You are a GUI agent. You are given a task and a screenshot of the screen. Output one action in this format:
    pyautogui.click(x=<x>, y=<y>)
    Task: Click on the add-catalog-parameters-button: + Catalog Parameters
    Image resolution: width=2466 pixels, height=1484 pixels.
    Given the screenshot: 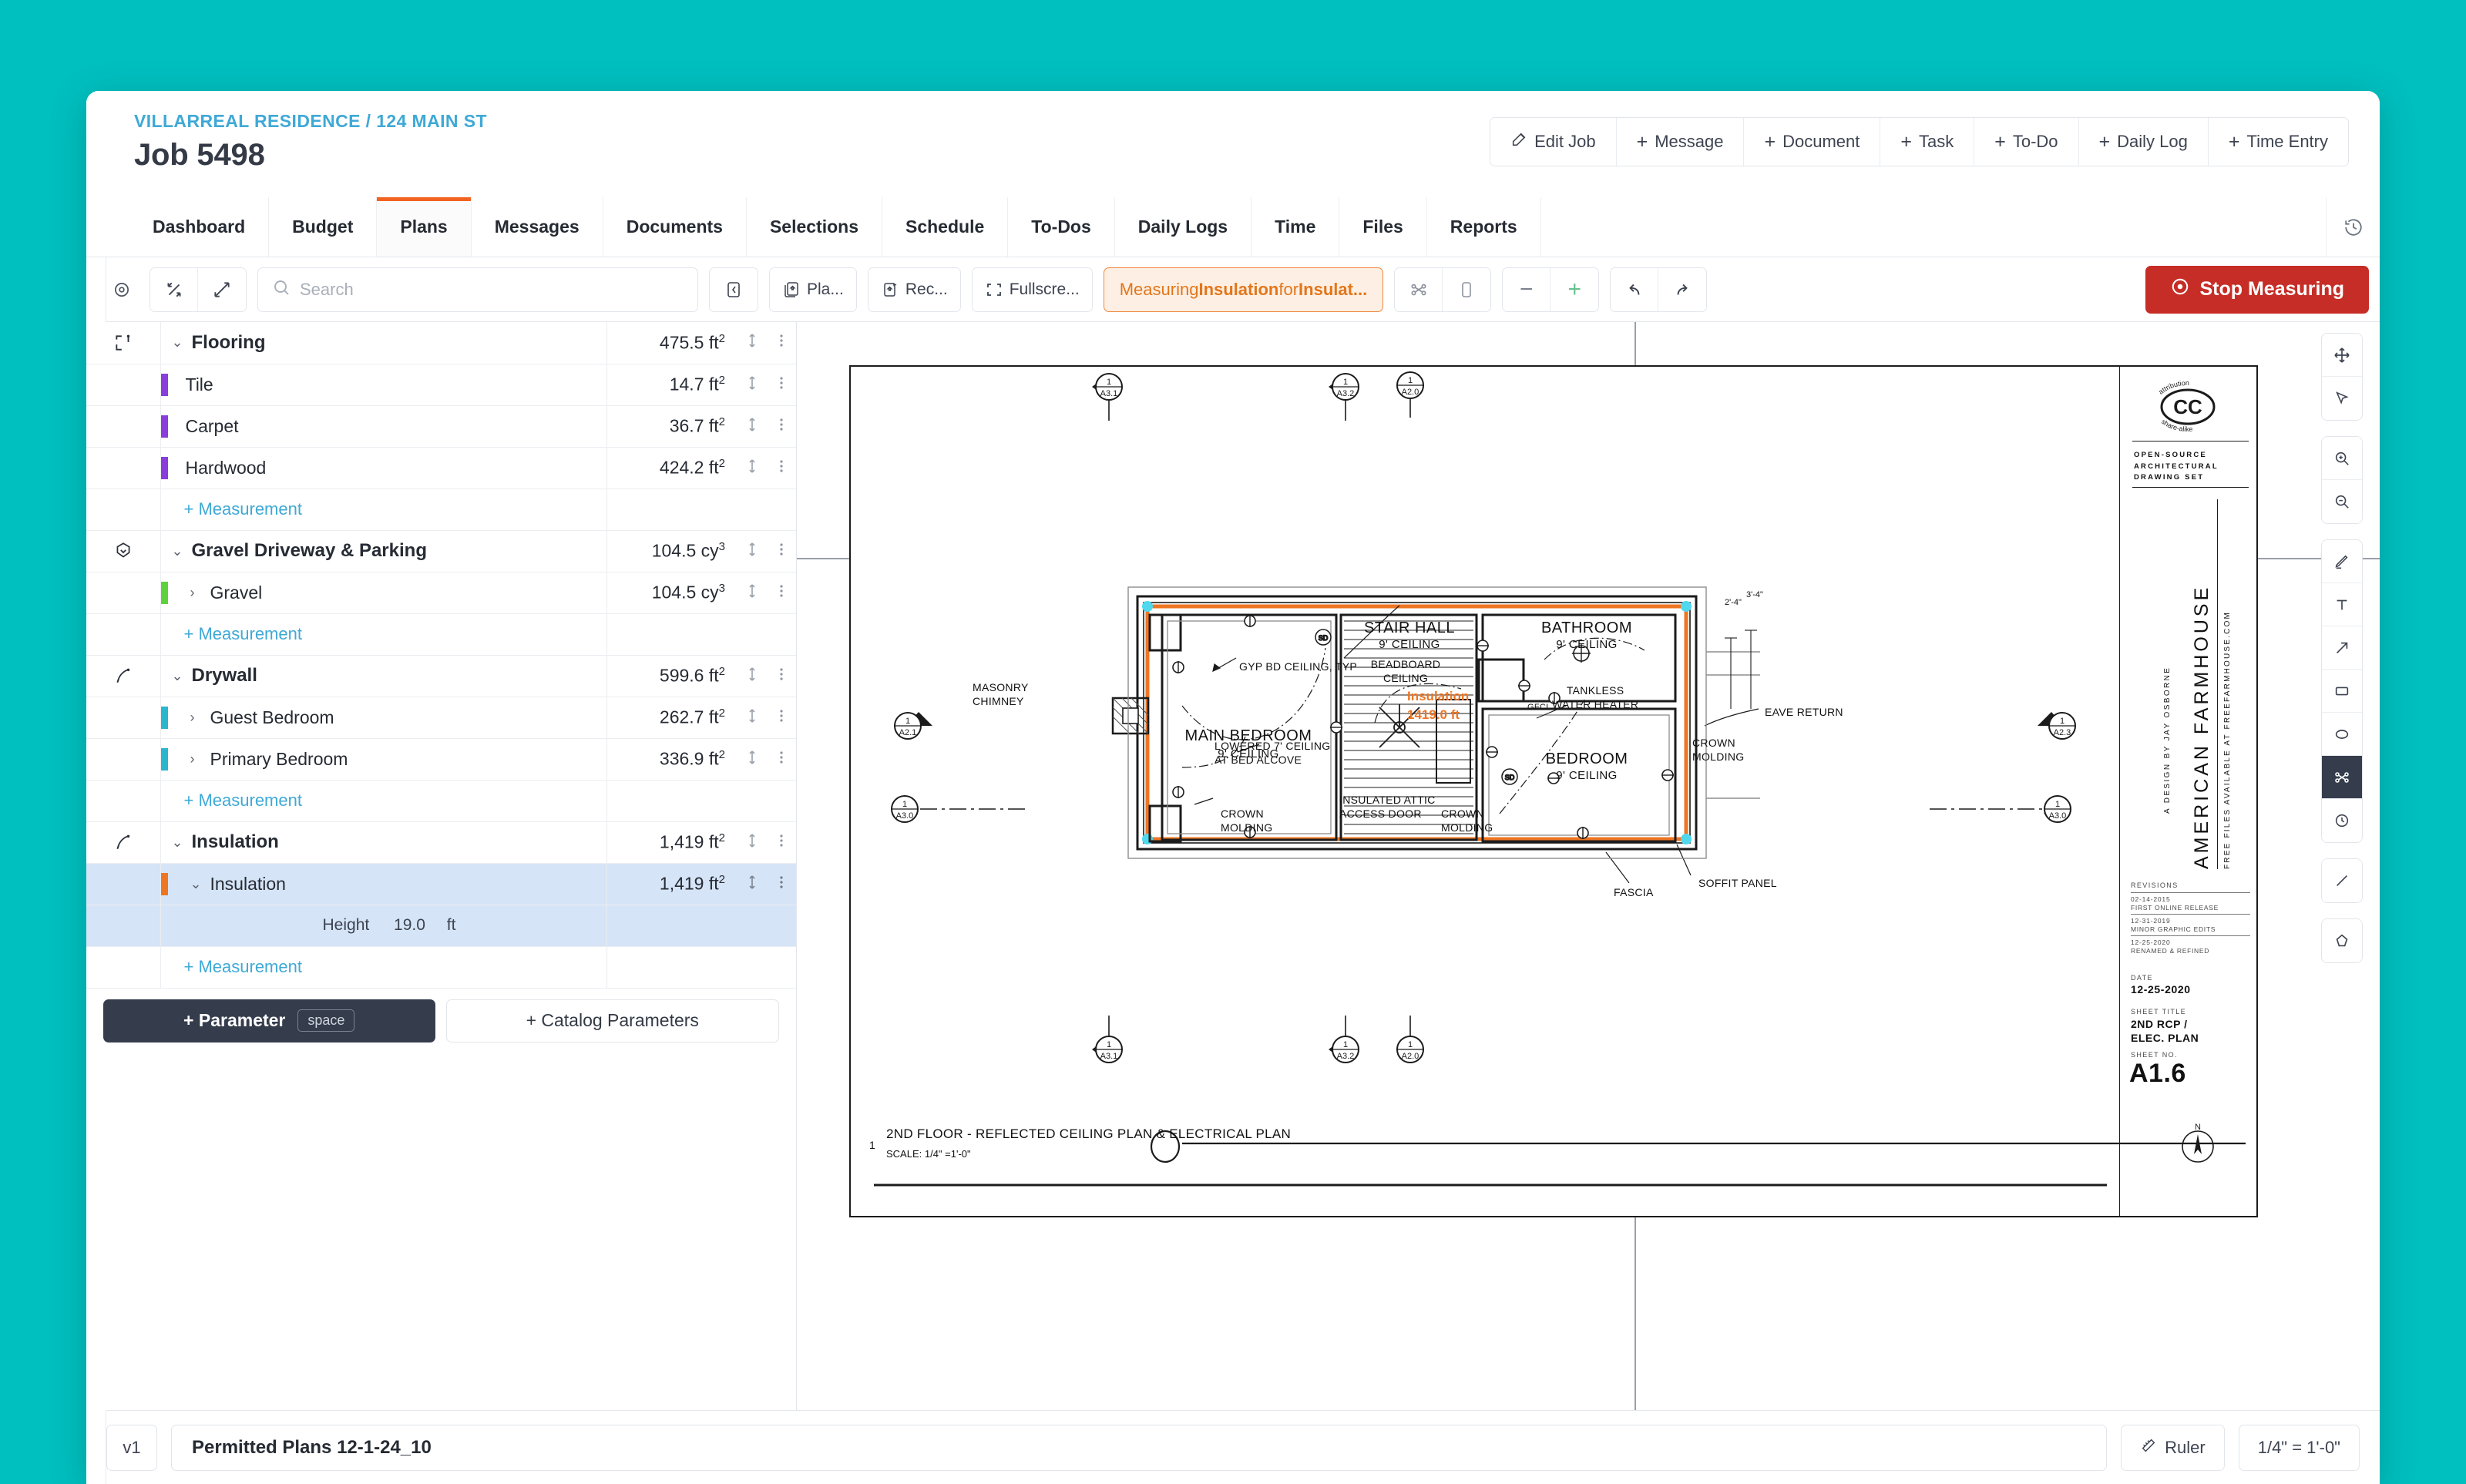 What is the action you would take?
    pyautogui.click(x=612, y=1020)
    